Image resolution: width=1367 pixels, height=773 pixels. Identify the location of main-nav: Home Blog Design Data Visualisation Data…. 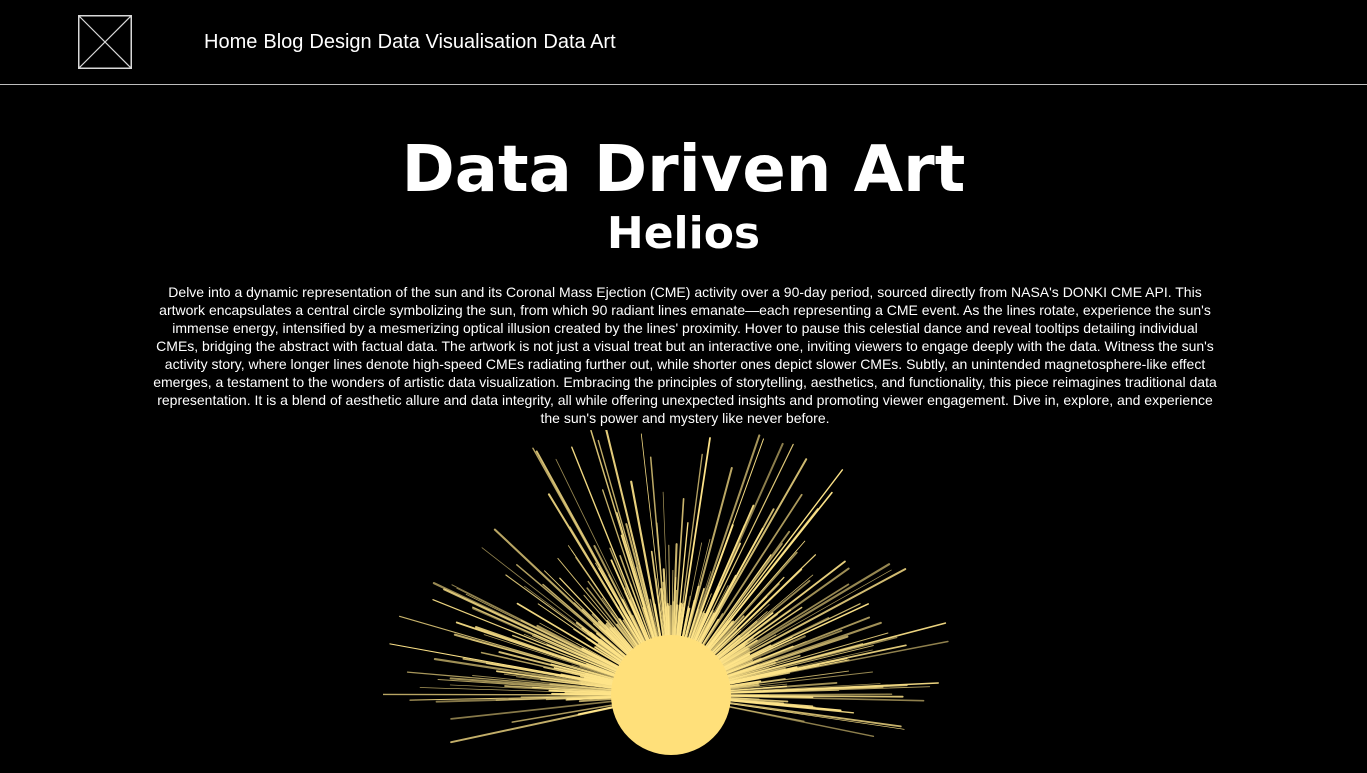
(410, 42).